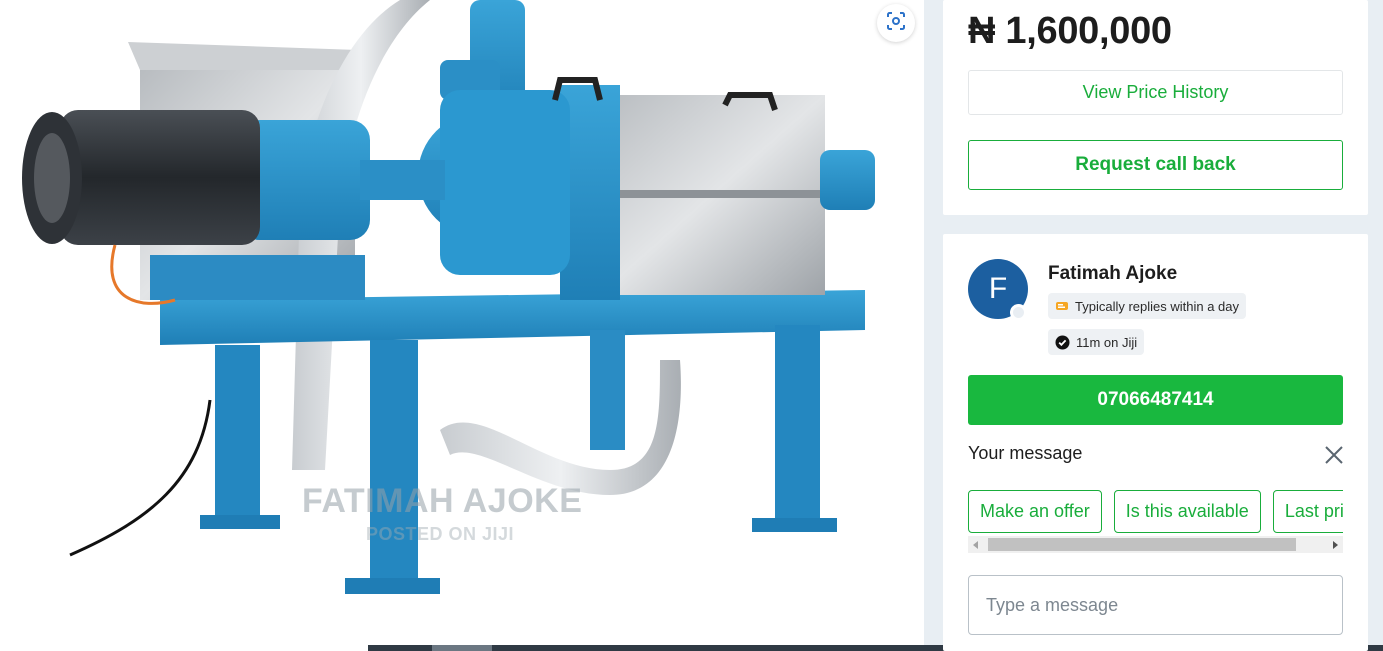  I want to click on request-call-back-button: Request call back, so click(1155, 165).